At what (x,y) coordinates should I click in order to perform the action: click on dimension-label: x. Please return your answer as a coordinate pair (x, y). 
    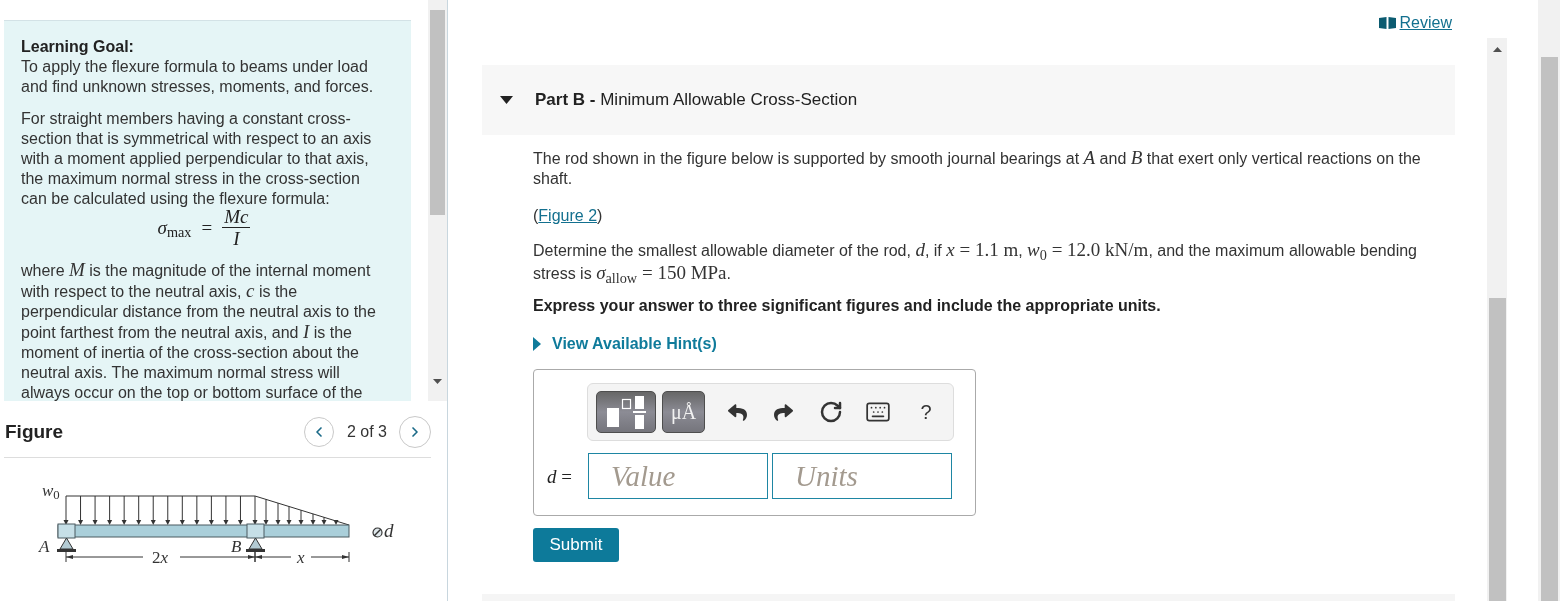
    Looking at the image, I should click on (301, 558).